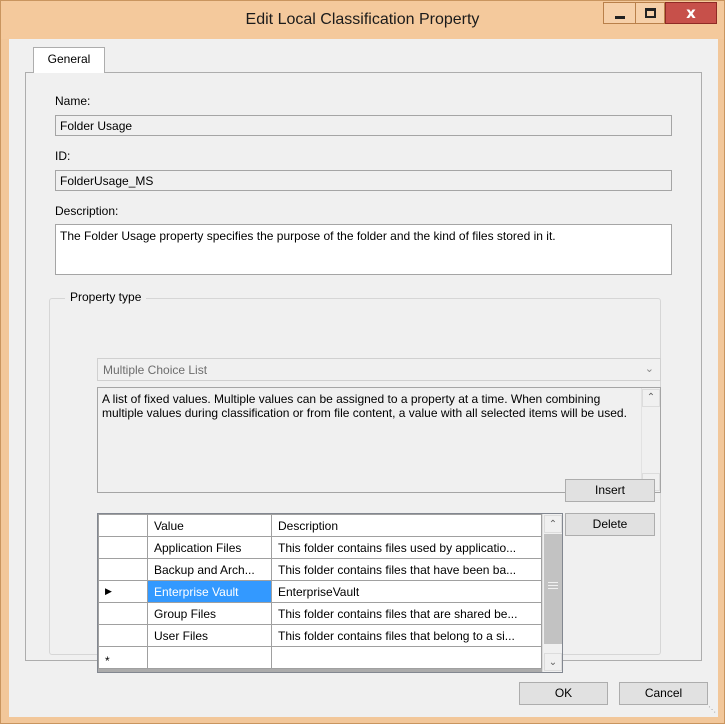 The width and height of the screenshot is (725, 724). Describe the element at coordinates (209, 613) in the screenshot. I see `value-cell: Group Files` at that location.